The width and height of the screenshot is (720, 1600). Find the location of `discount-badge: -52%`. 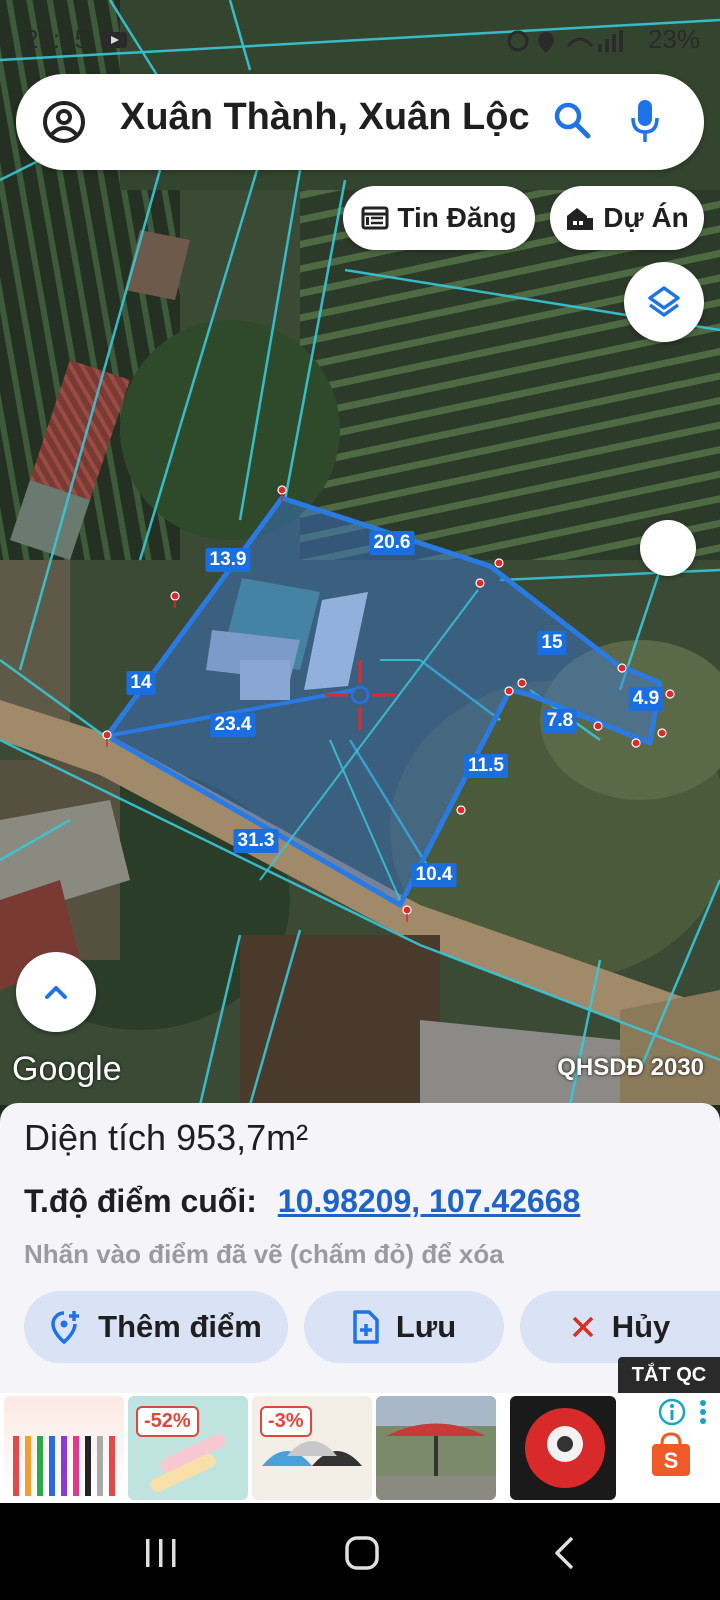

discount-badge: -52% is located at coordinates (167, 1421).